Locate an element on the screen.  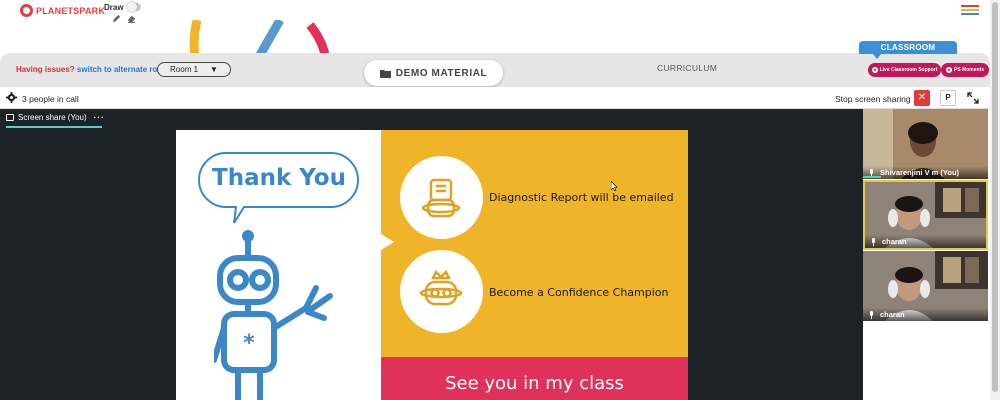
classroom-tab: CLASSROOM is located at coordinates (908, 47).